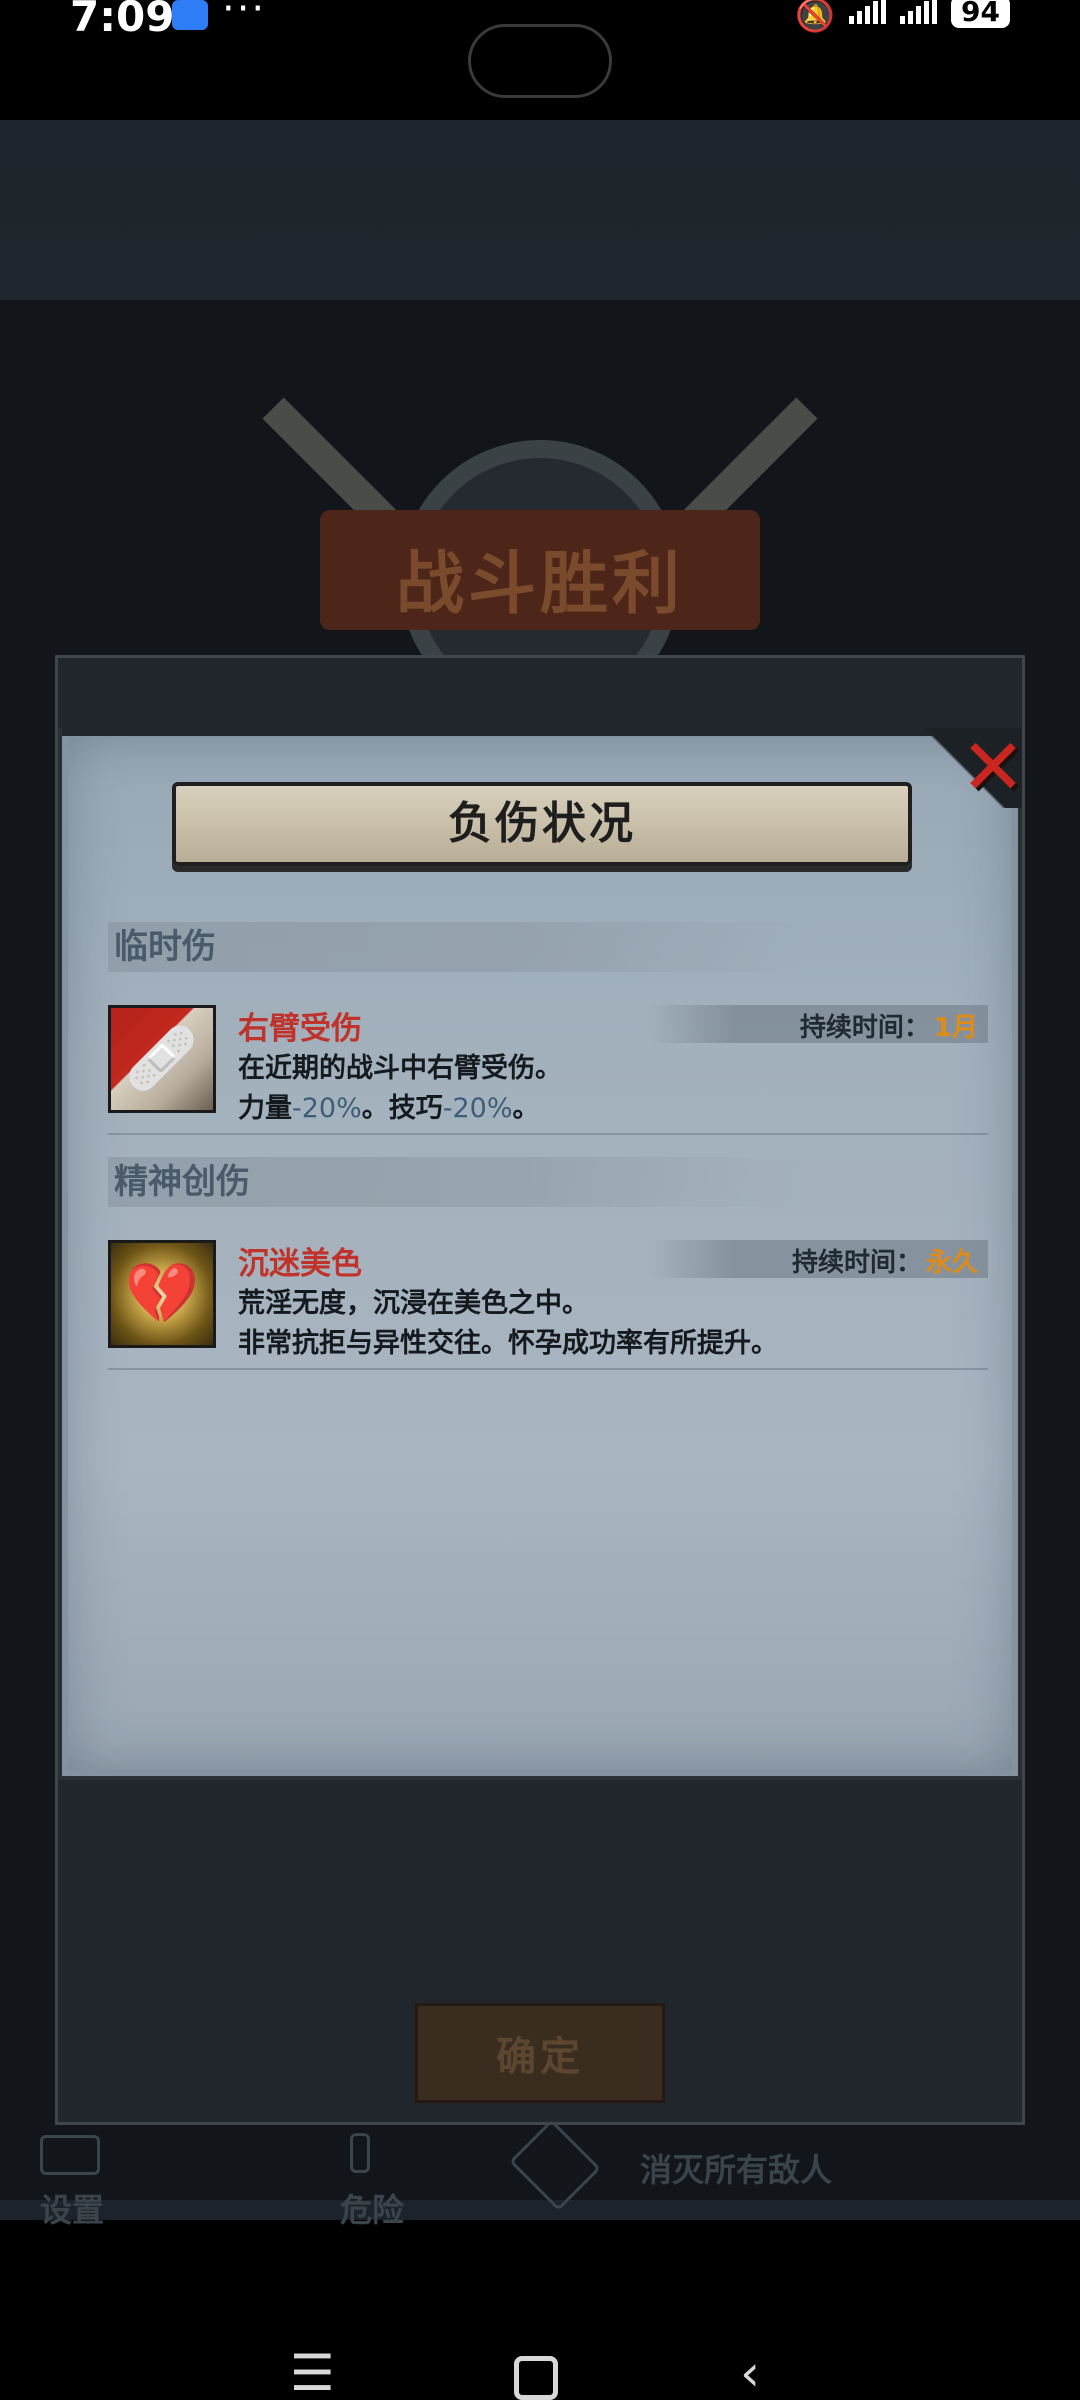 The width and height of the screenshot is (1080, 2400). I want to click on broken-heart-icon: 💔, so click(162, 1294).